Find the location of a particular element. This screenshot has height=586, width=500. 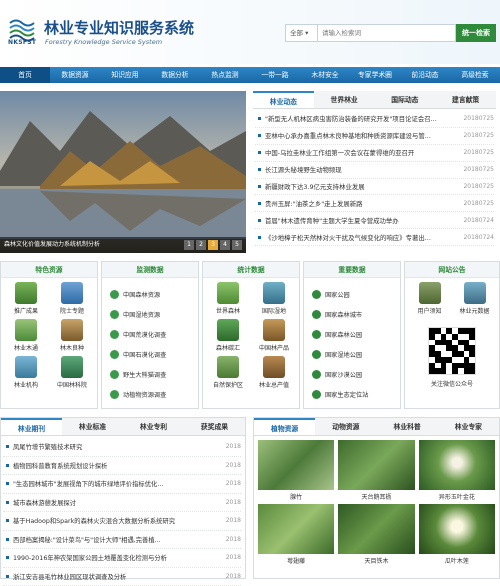

special-item: 林业木通 is located at coordinates (26, 335).